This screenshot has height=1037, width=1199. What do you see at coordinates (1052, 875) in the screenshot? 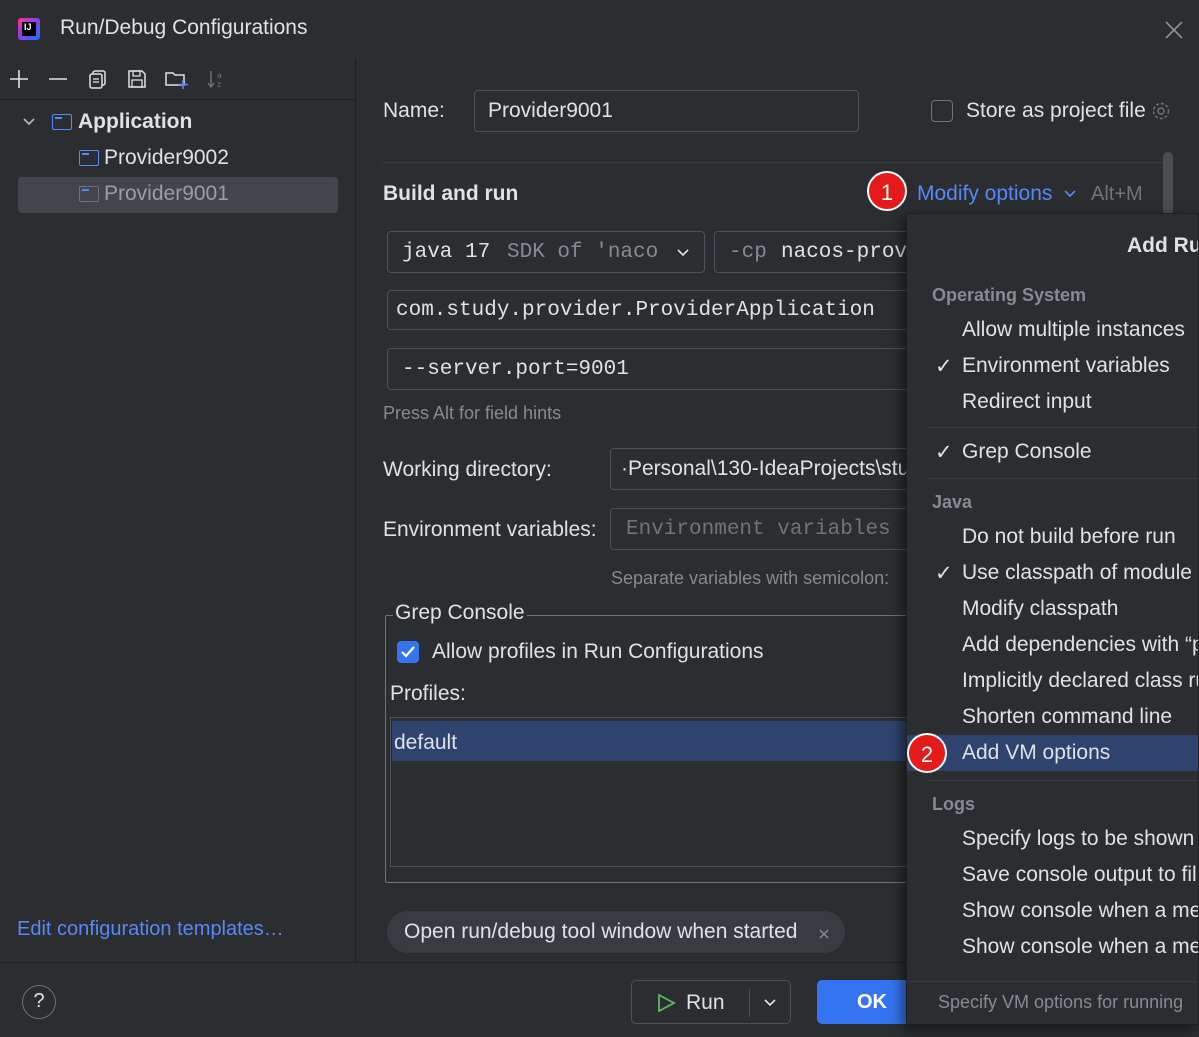
I see `menu-item-save-console-output: Save console output to fil` at bounding box center [1052, 875].